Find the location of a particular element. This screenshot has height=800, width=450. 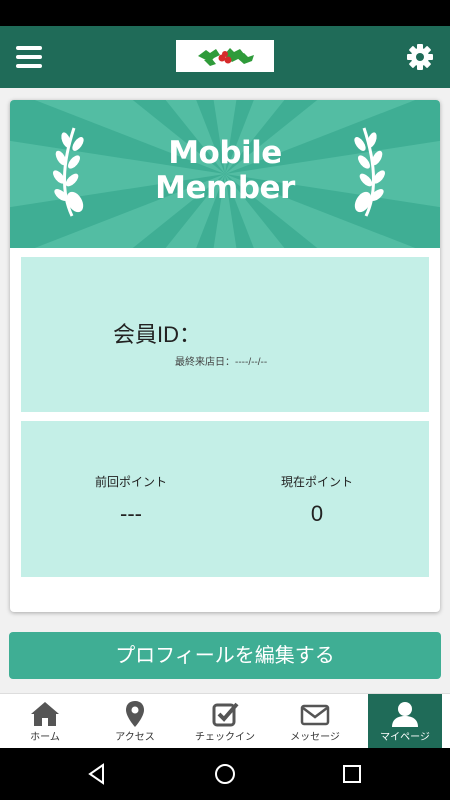

checkbox-icon is located at coordinates (225, 714).